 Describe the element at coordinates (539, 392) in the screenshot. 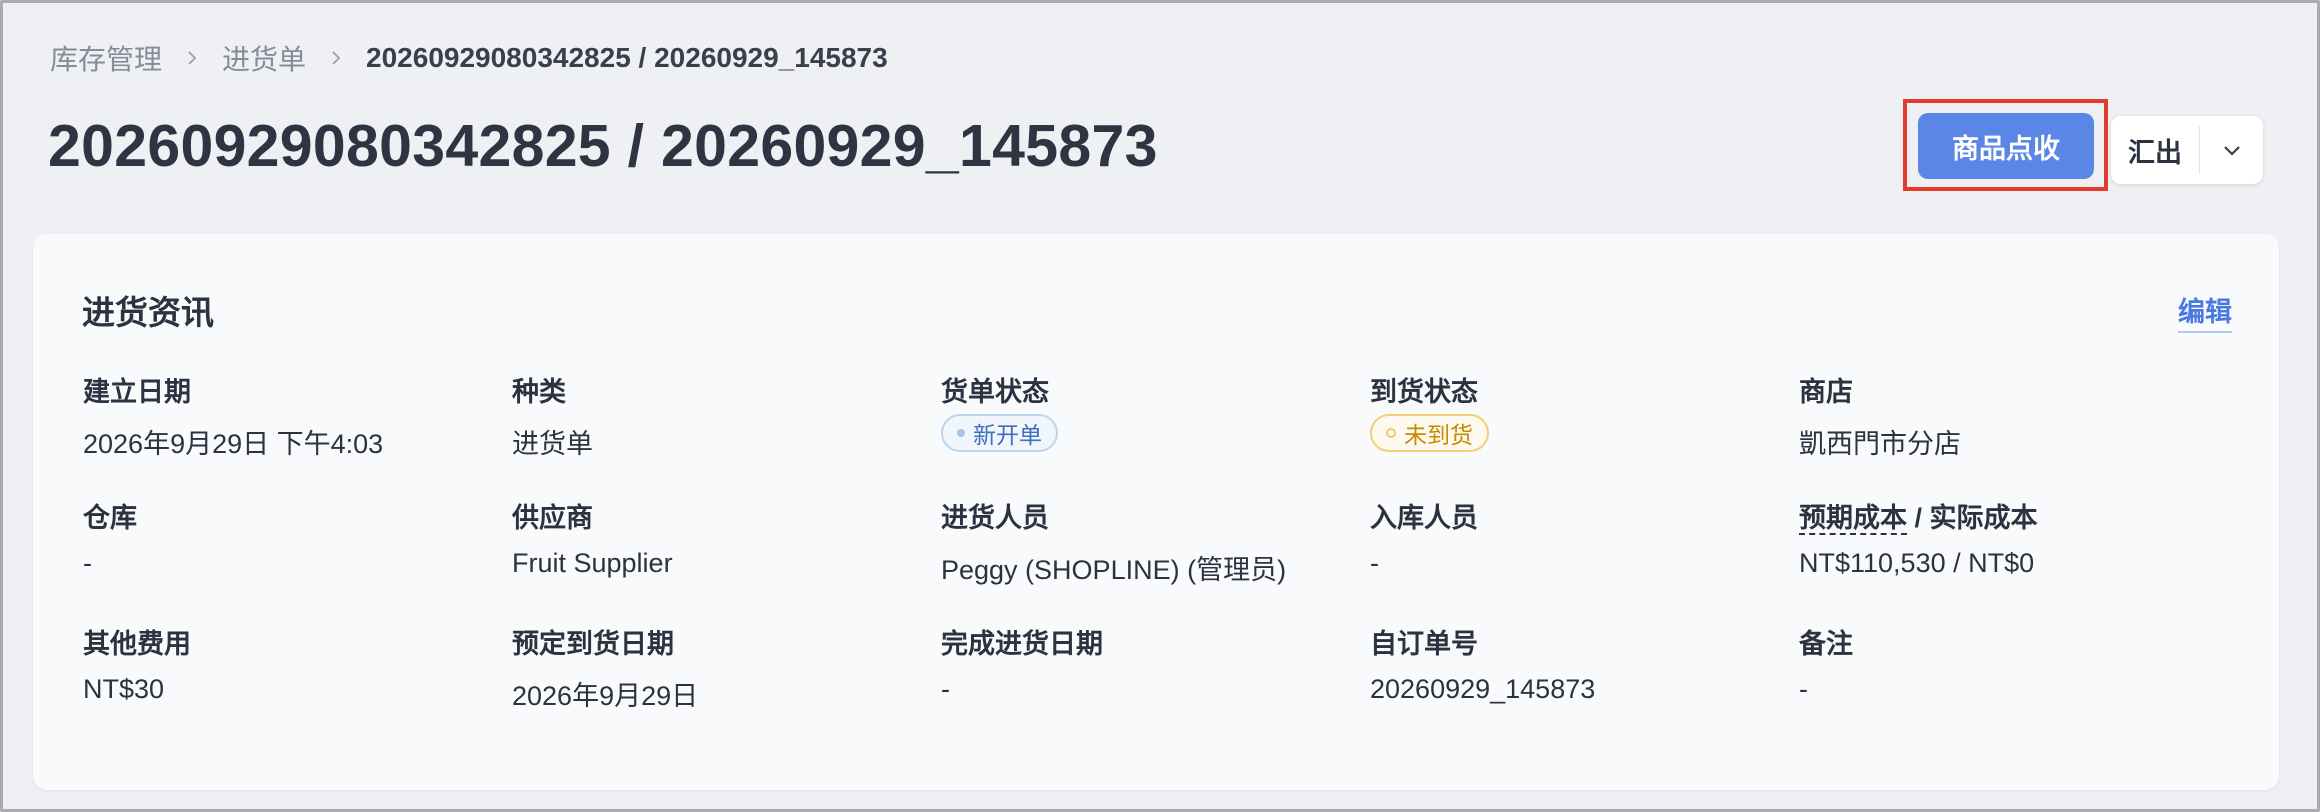

I see `field-label: 种类` at that location.